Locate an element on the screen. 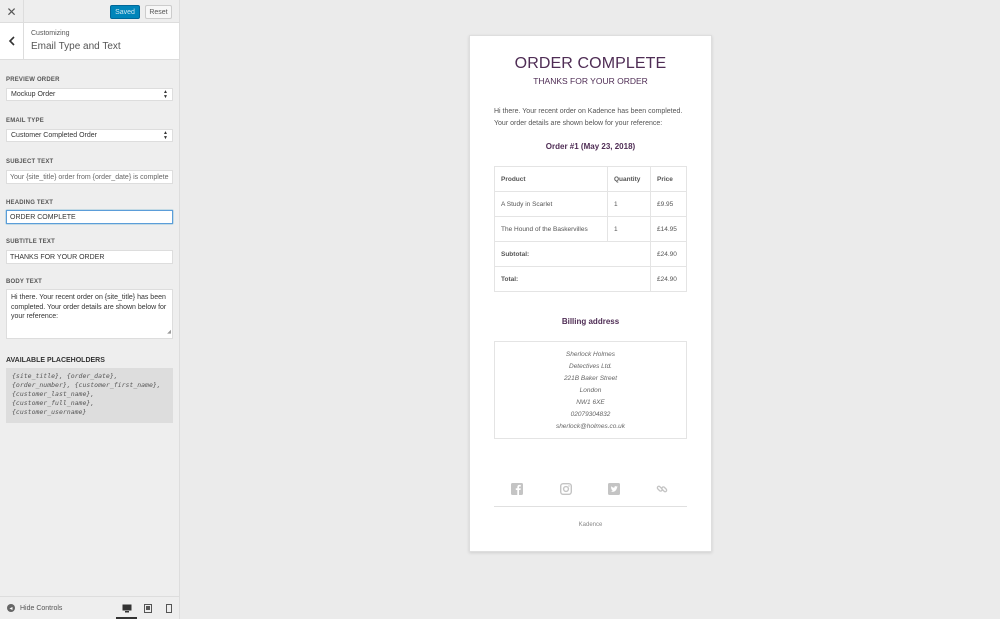  twitter-icon is located at coordinates (613, 488).